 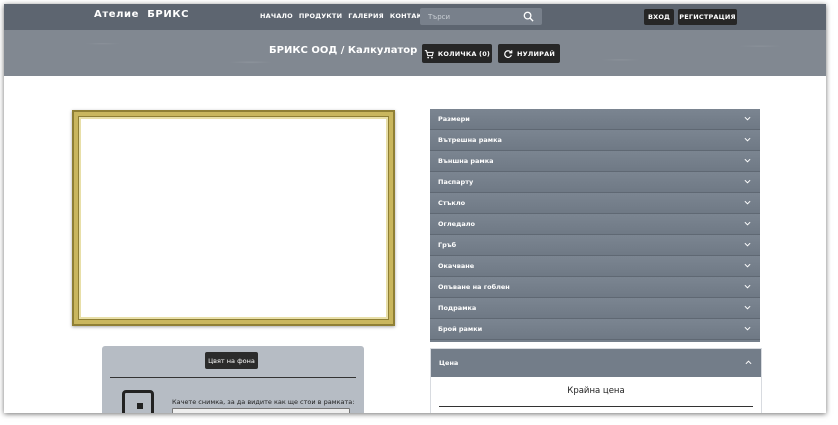 What do you see at coordinates (464, 53) in the screenshot?
I see `cart-label: КОЛИЧКА (0)` at bounding box center [464, 53].